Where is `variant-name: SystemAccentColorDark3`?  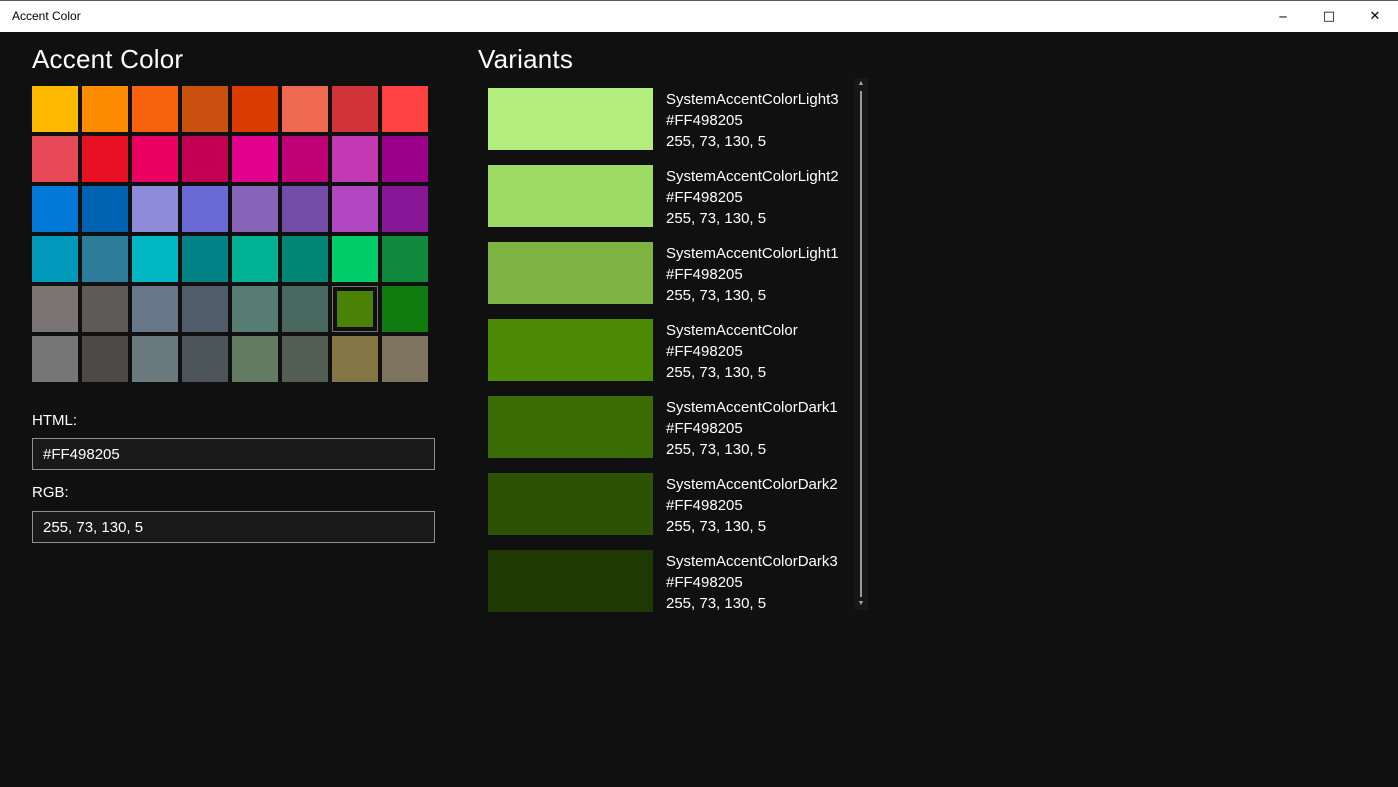
variant-name: SystemAccentColorDark3 is located at coordinates (752, 561).